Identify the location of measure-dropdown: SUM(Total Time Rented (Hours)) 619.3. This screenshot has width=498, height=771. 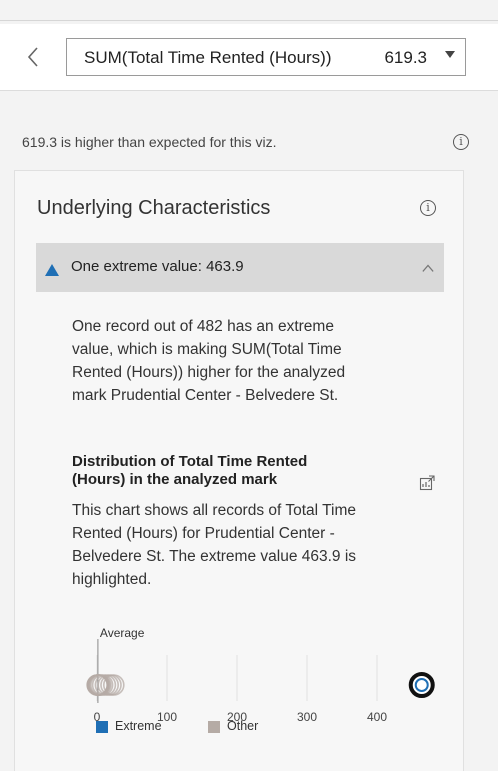
(266, 57).